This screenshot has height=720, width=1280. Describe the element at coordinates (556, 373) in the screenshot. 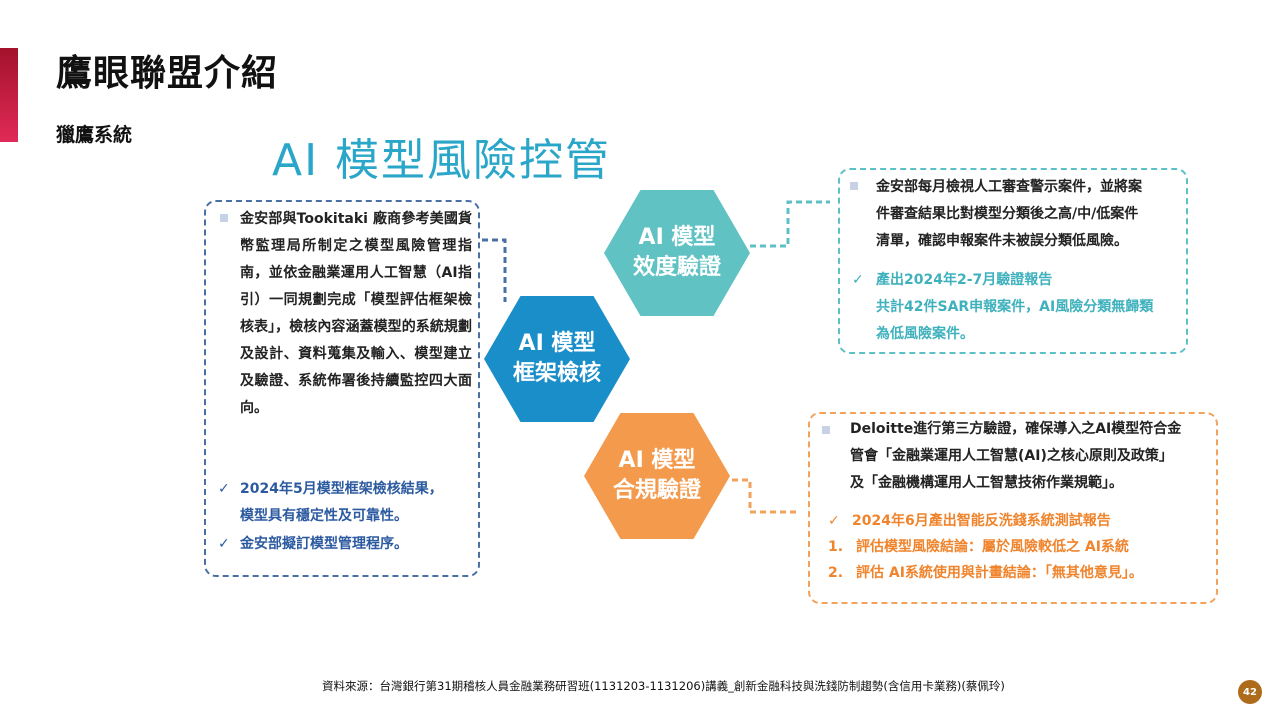

I see `hexagon-line2: 框架檢核` at that location.